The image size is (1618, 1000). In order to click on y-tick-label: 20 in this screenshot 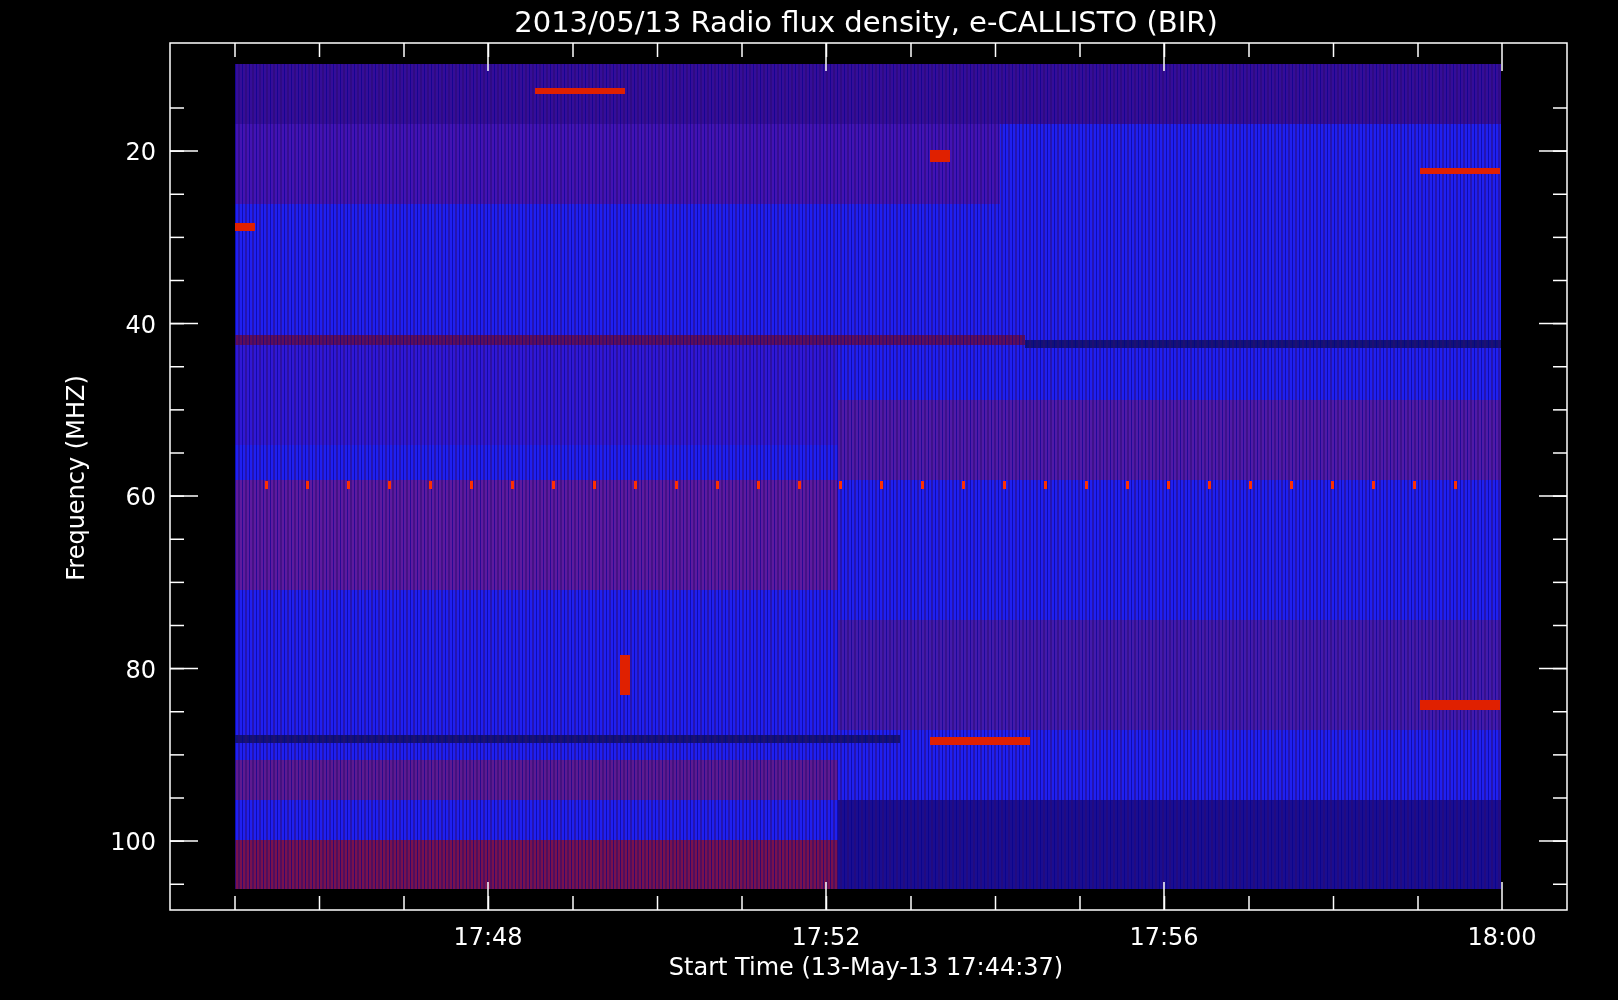, I will do `click(140, 152)`.